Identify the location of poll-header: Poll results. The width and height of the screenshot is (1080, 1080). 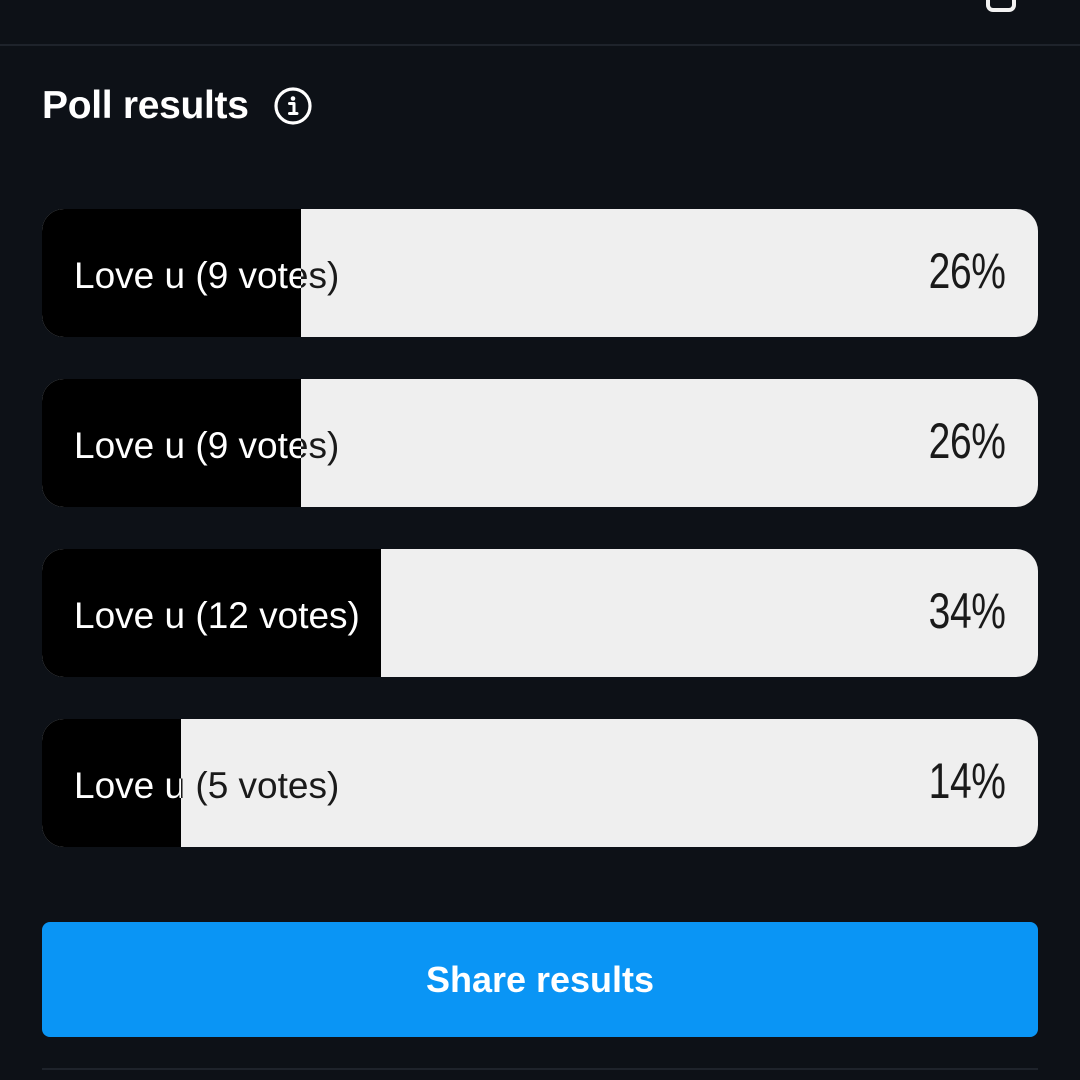
(177, 106).